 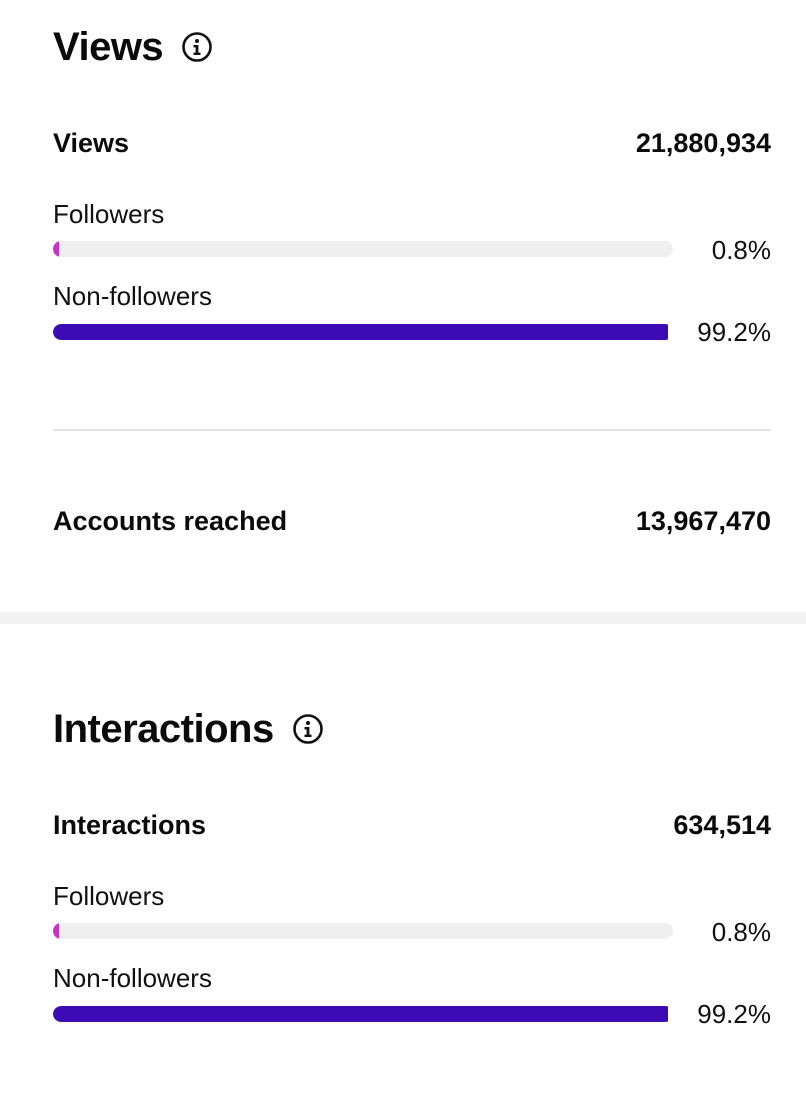 What do you see at coordinates (108, 47) in the screenshot?
I see `views-title: Views` at bounding box center [108, 47].